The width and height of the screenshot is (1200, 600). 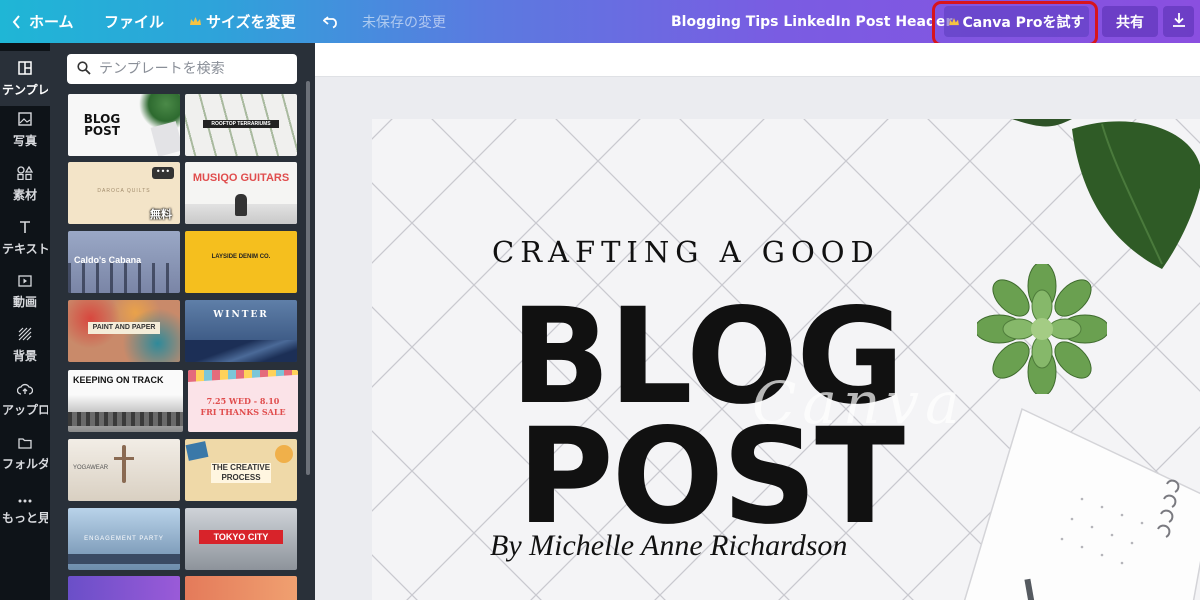 I want to click on template-thumbnail: ROOFTOP TERRARIUMS, so click(x=241, y=125).